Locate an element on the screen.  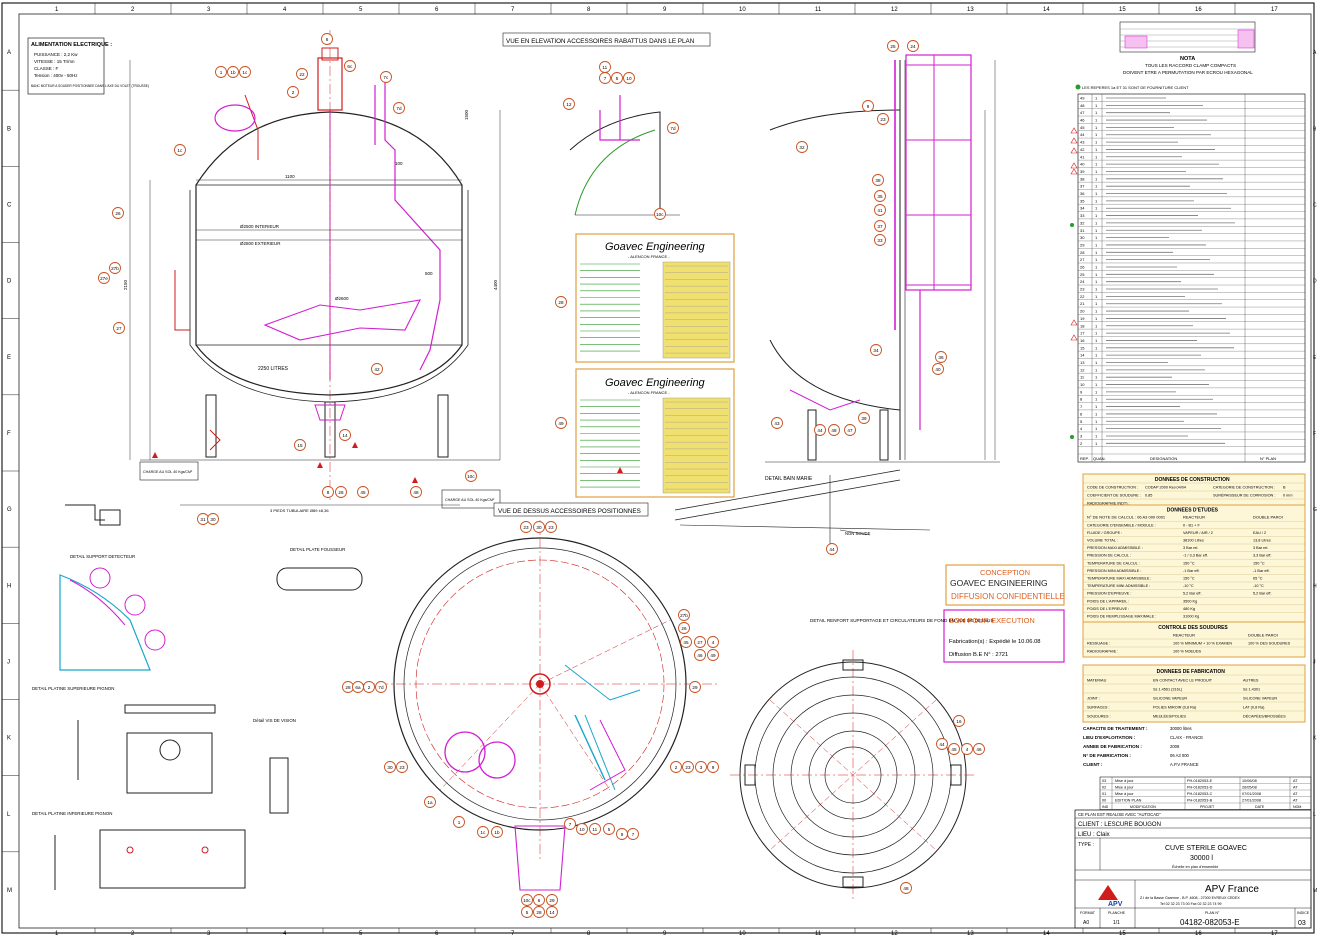
grid-row-label: E is located at coordinates (9, 358).